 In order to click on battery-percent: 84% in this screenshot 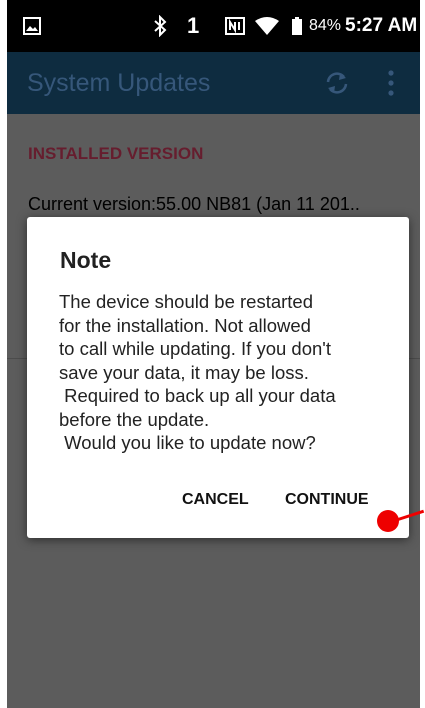, I will do `click(325, 25)`.